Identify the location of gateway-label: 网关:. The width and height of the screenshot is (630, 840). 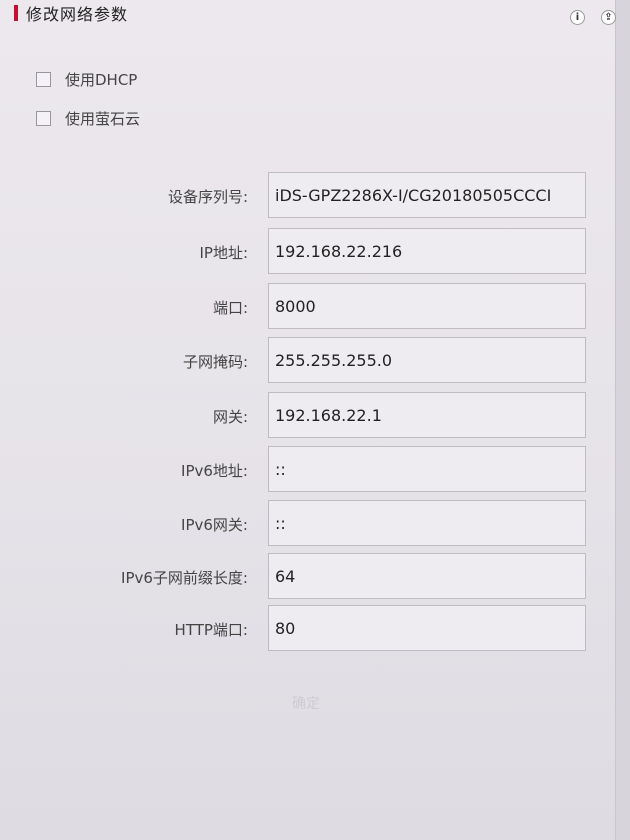
(230, 417).